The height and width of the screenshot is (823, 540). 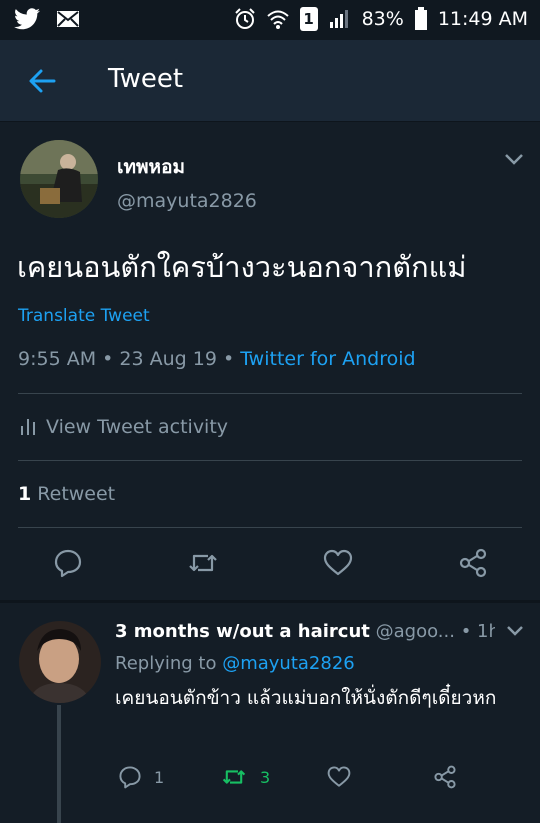 I want to click on reply-count: 1, so click(x=159, y=777).